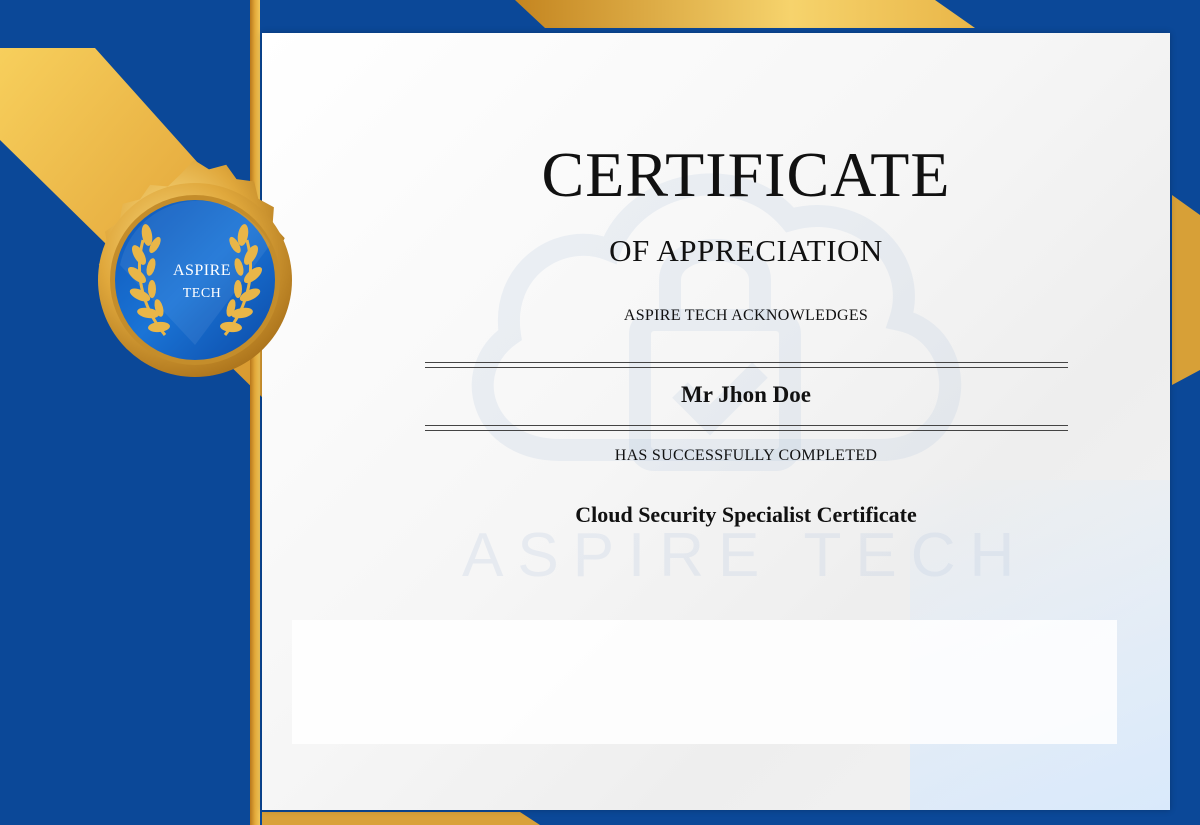 The height and width of the screenshot is (825, 1200). I want to click on seal-text-line2: TECH, so click(202, 293).